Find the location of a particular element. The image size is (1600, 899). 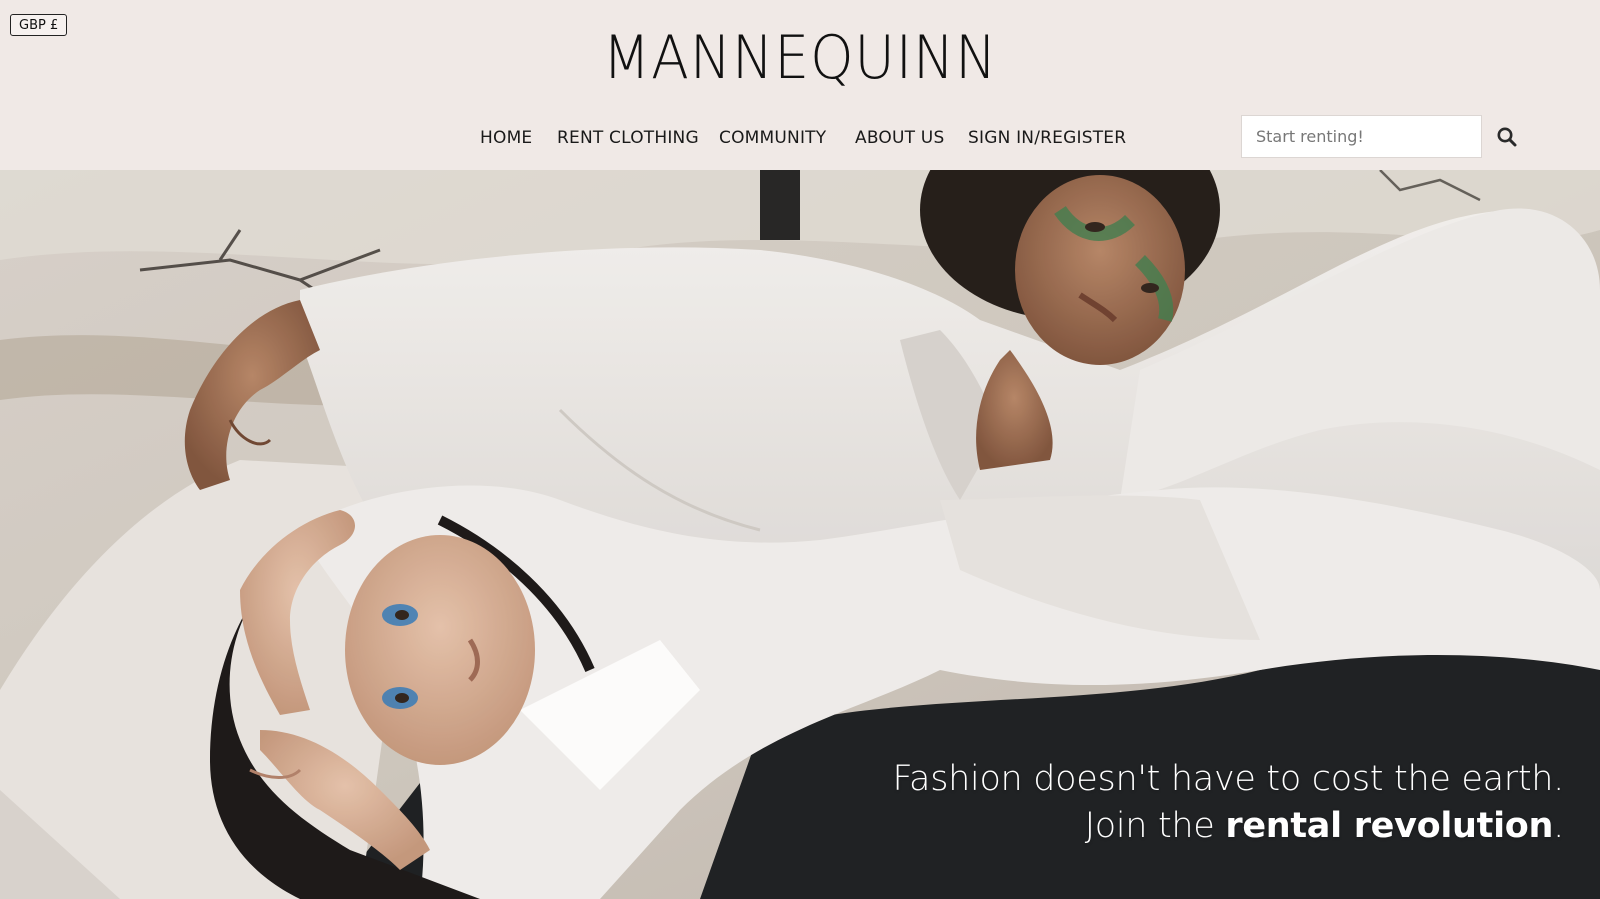

tagline-line-1: Fashion doesn't have to cost the earth. is located at coordinates (1228, 779).